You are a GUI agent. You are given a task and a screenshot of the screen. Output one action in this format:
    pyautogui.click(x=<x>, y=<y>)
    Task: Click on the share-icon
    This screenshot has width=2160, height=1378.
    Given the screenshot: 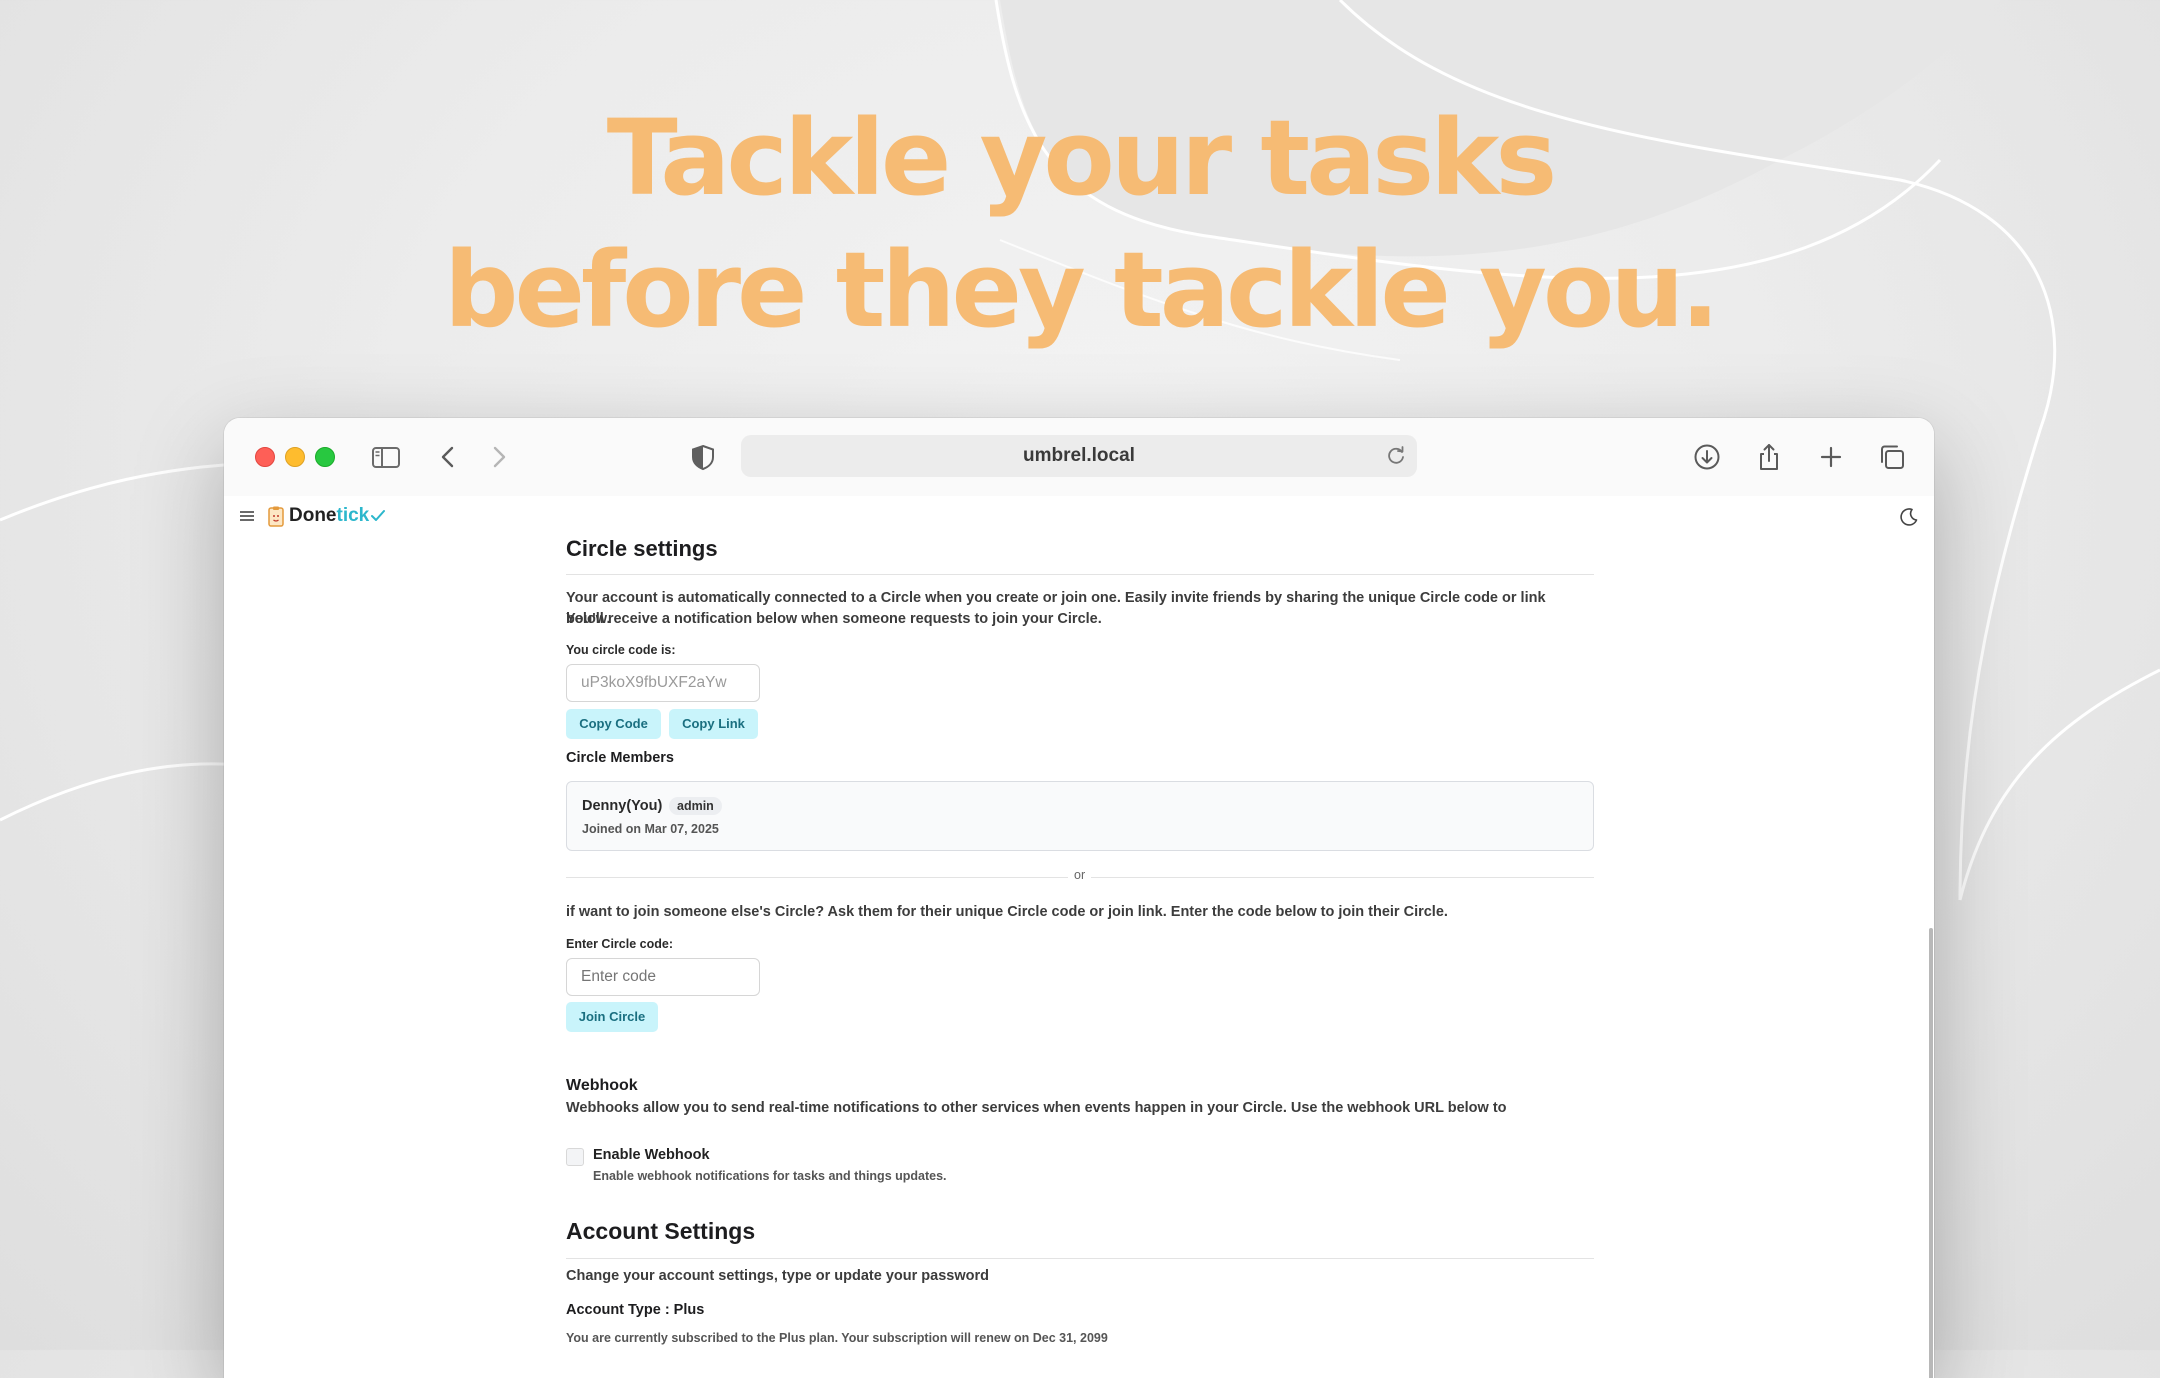 What is the action you would take?
    pyautogui.click(x=1769, y=457)
    